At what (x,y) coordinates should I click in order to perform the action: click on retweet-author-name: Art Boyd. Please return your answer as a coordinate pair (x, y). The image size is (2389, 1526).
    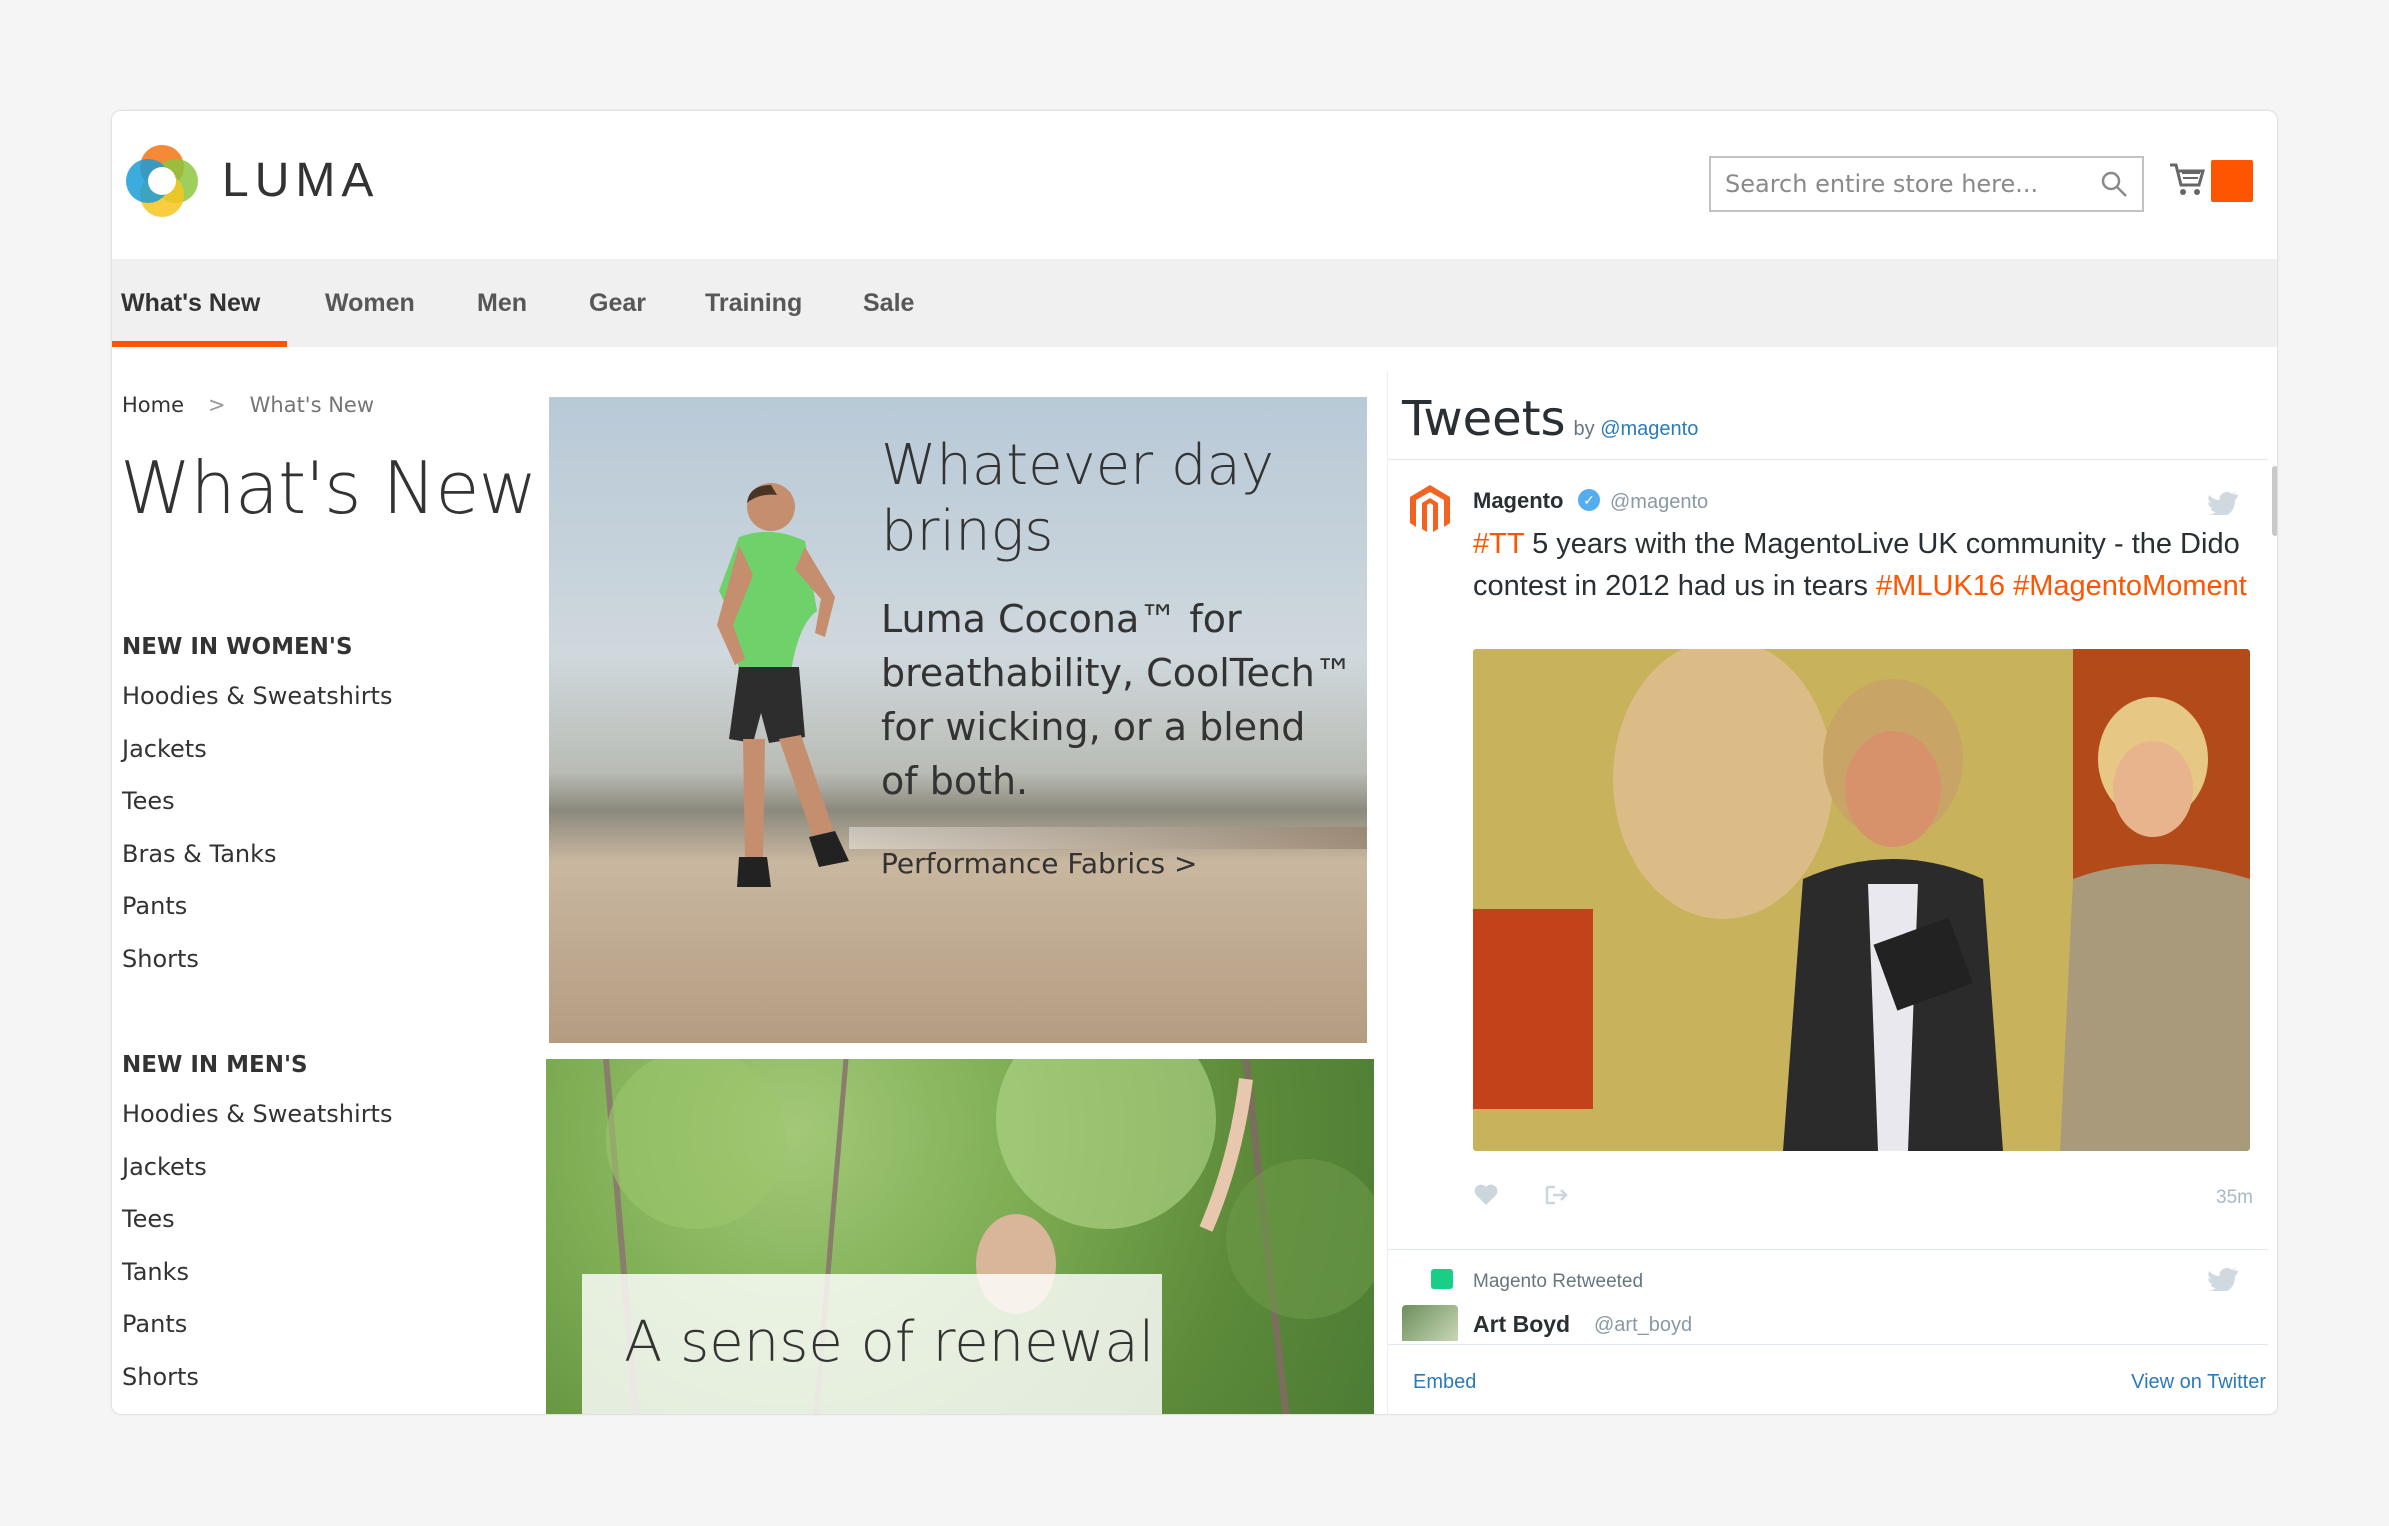
    Looking at the image, I should click on (1521, 1324).